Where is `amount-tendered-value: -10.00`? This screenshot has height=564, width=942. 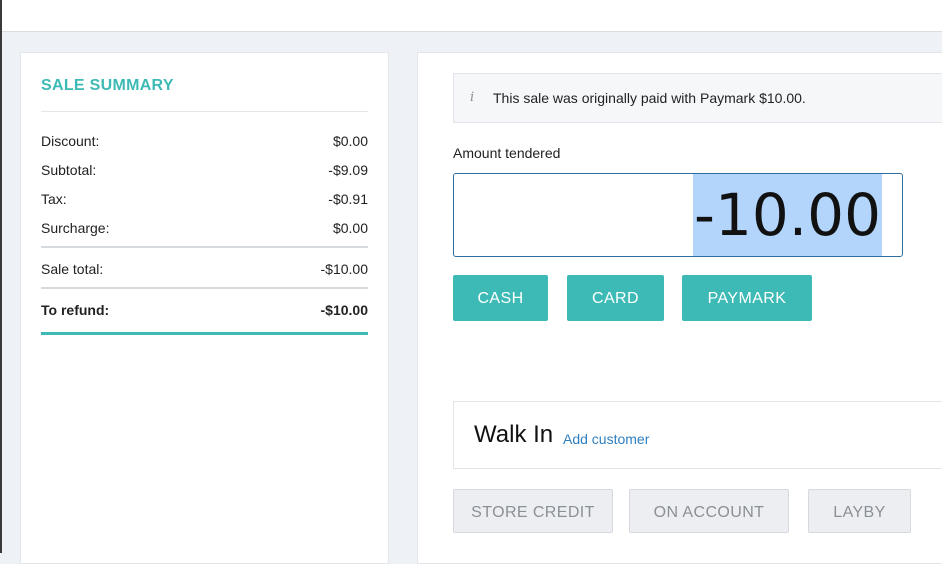 amount-tendered-value: -10.00 is located at coordinates (787, 215).